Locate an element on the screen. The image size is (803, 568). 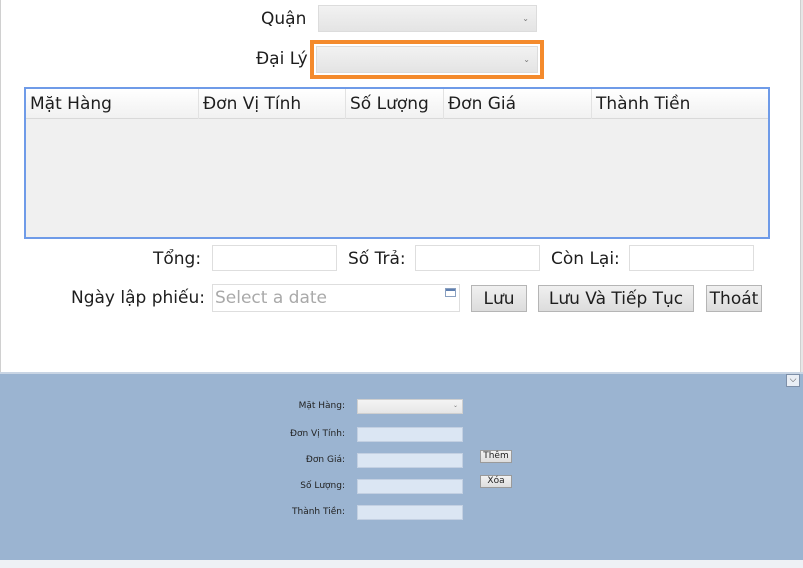
column-header-thanh-tien: Thành Tiền is located at coordinates (680, 104).